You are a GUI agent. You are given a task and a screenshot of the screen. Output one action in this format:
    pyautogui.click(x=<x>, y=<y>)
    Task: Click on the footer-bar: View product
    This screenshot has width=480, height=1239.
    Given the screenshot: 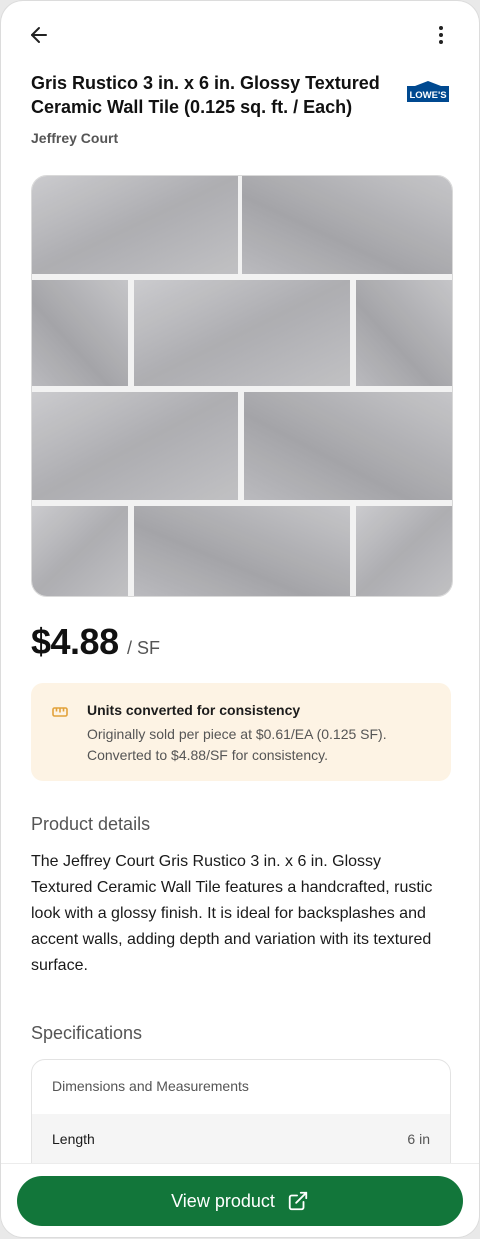 What is the action you would take?
    pyautogui.click(x=240, y=1200)
    